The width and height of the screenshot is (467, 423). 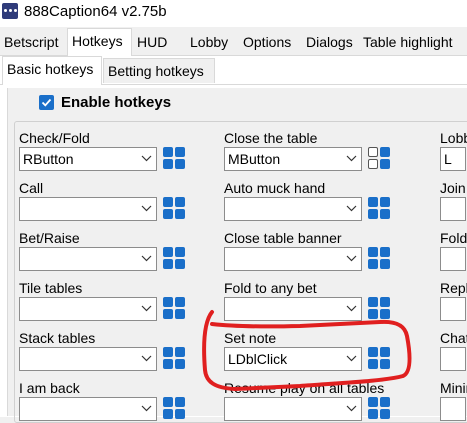 I want to click on tab-hotkeys: Hotkeys, so click(x=99, y=42).